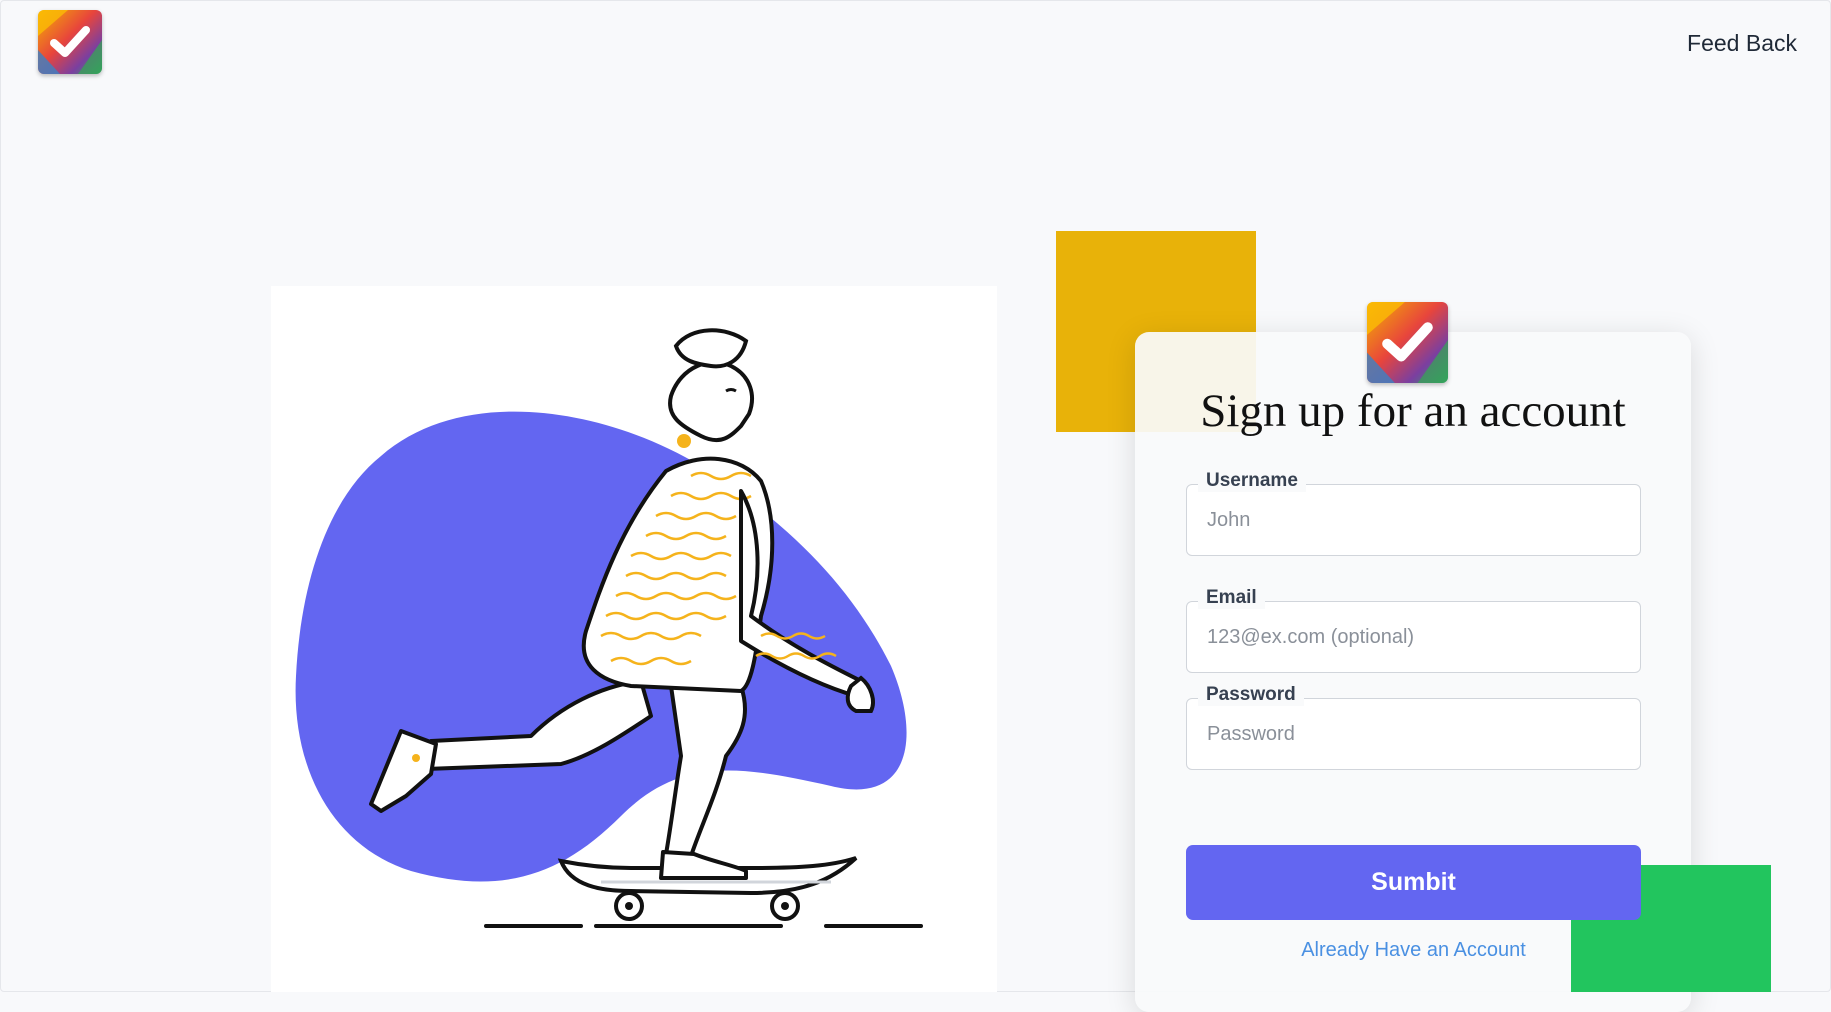 The width and height of the screenshot is (1831, 1012). Describe the element at coordinates (1413, 882) in the screenshot. I see `submit-button: Sumbit` at that location.